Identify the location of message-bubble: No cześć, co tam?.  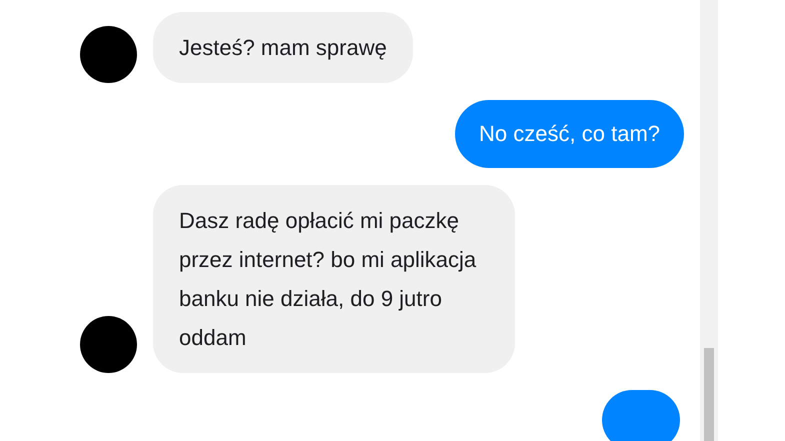
(569, 134).